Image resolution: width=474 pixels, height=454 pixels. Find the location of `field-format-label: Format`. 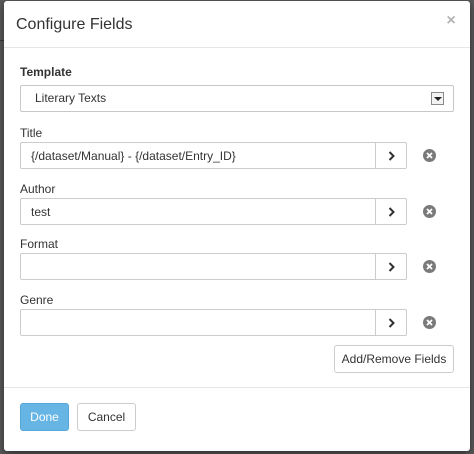

field-format-label: Format is located at coordinates (39, 244).